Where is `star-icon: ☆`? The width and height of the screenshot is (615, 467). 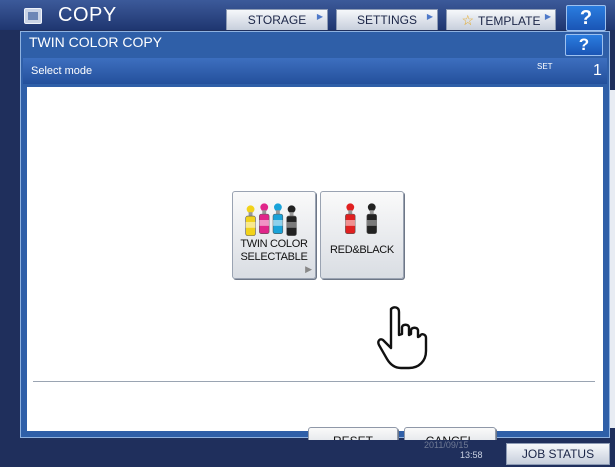
star-icon: ☆ is located at coordinates (468, 20).